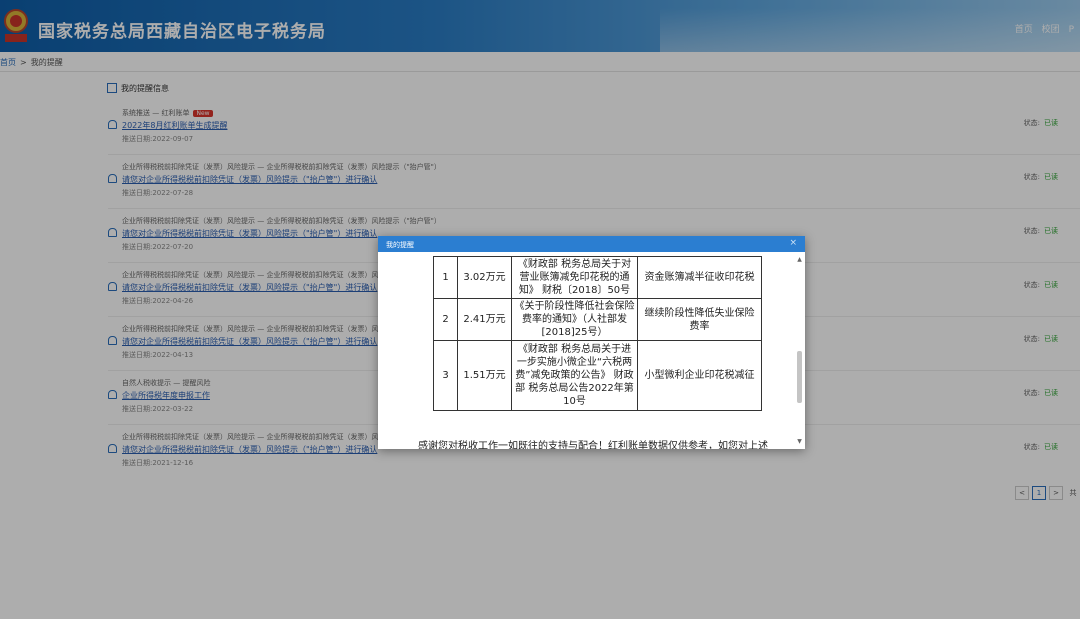 The height and width of the screenshot is (619, 1080). Describe the element at coordinates (400, 245) in the screenshot. I see `dialog-title: 我的提醒` at that location.